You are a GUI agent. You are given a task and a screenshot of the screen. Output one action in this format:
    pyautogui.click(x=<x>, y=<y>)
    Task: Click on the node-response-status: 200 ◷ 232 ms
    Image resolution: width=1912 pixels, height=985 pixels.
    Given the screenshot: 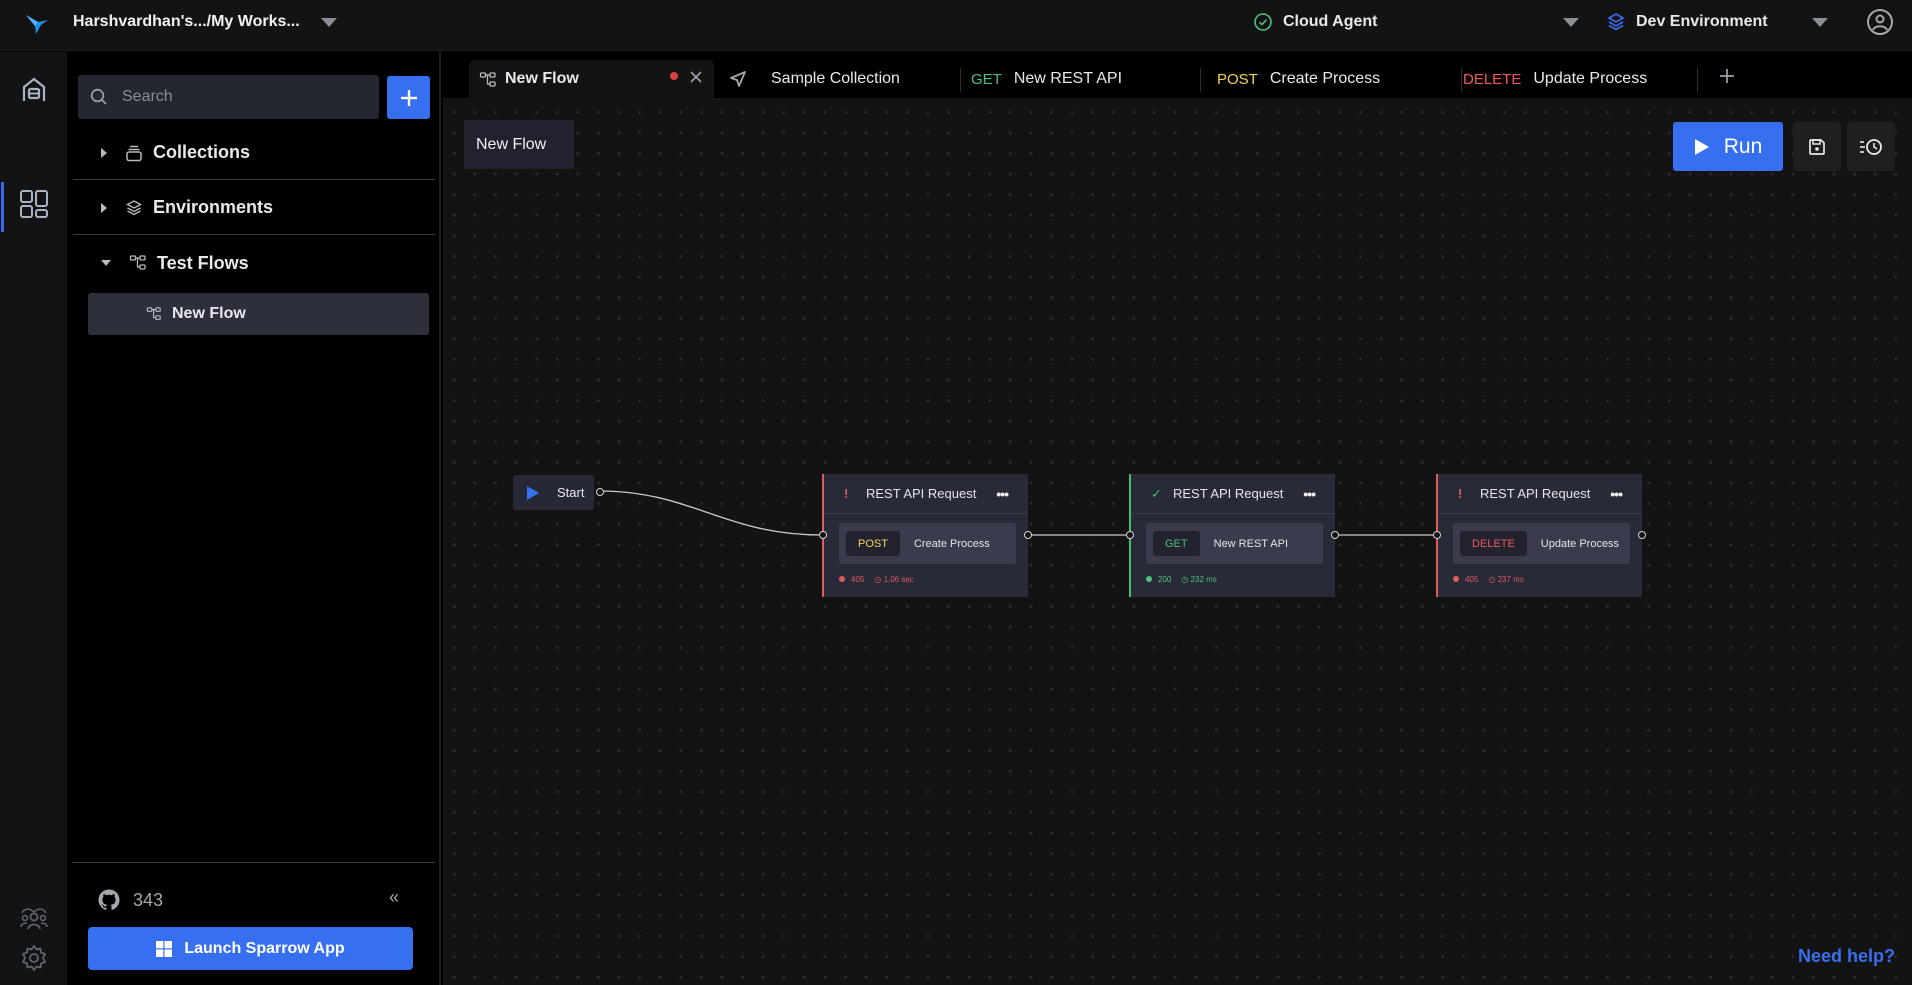 What is the action you would take?
    pyautogui.click(x=1240, y=579)
    